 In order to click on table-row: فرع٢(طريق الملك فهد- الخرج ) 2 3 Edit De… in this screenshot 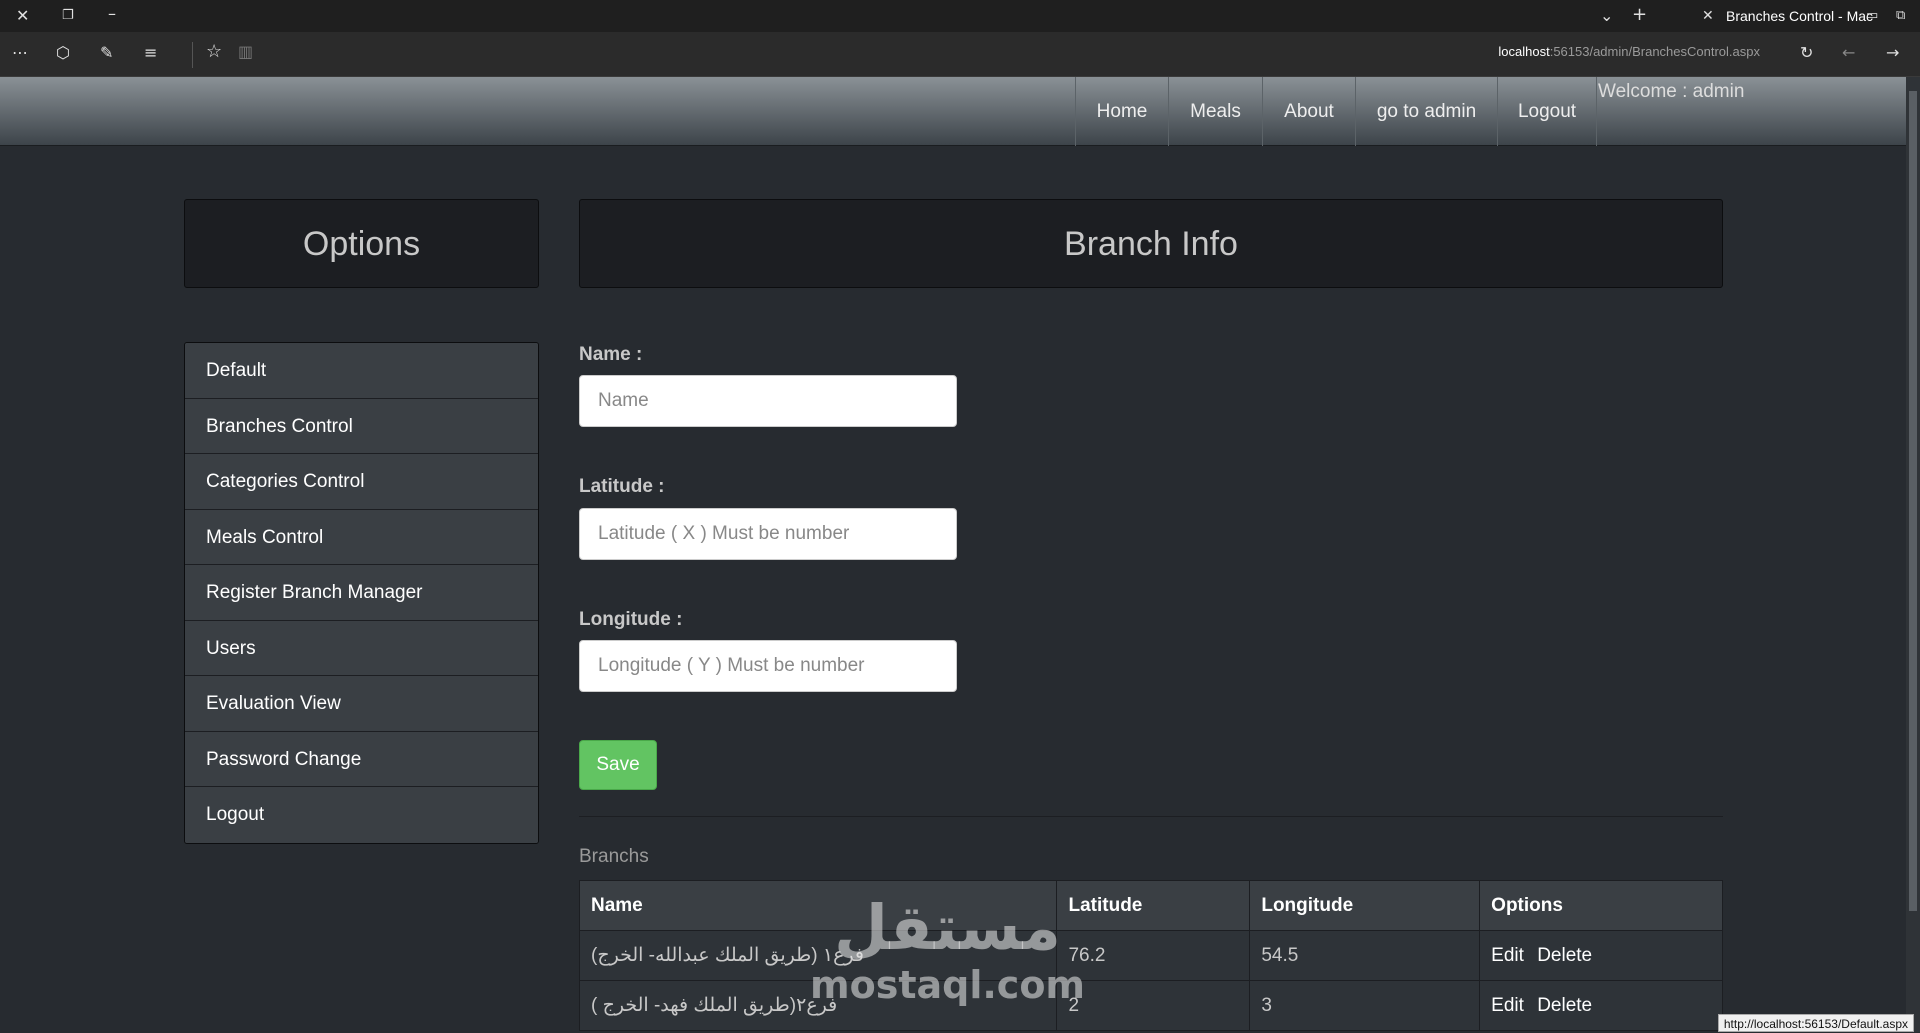, I will do `click(1150, 1005)`.